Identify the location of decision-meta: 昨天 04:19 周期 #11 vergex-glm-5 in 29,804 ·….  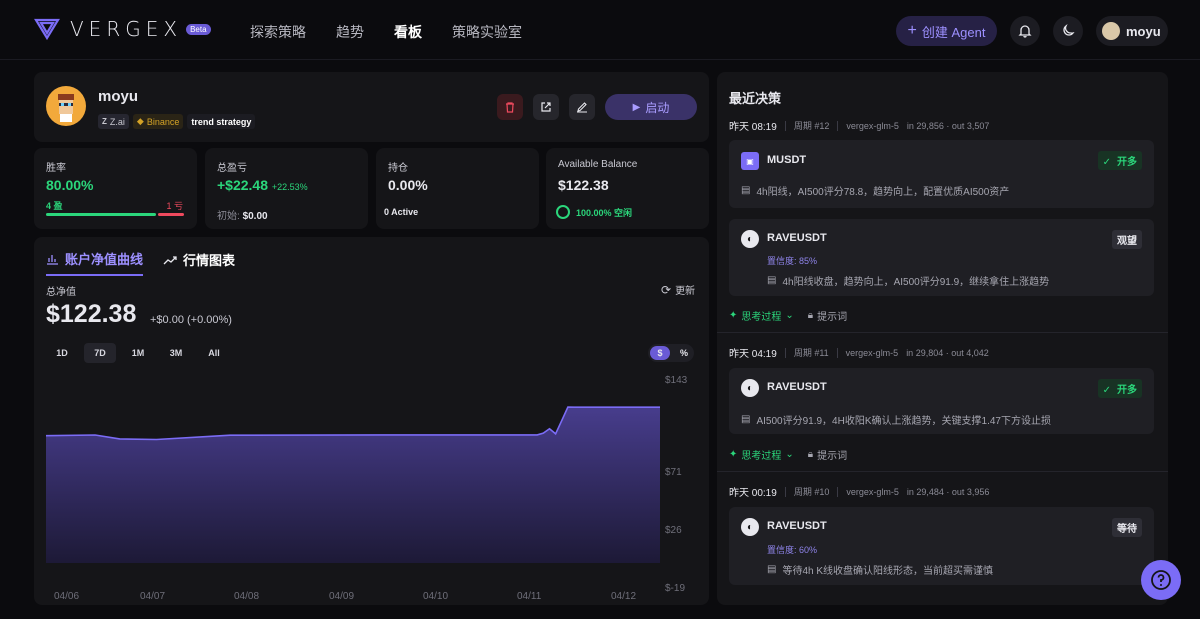
(859, 352).